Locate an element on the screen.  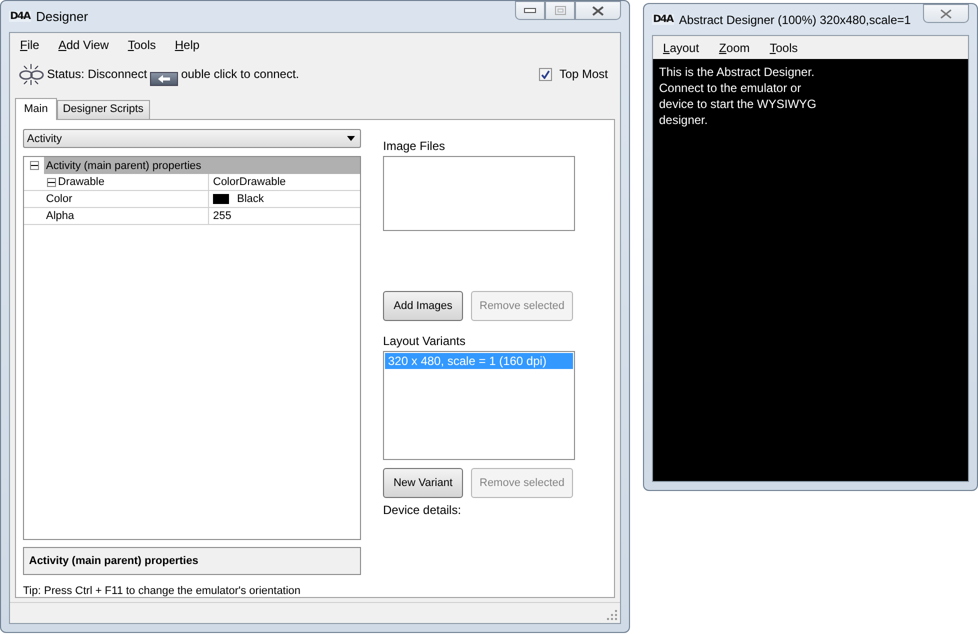
minimize-icon is located at coordinates (530, 11).